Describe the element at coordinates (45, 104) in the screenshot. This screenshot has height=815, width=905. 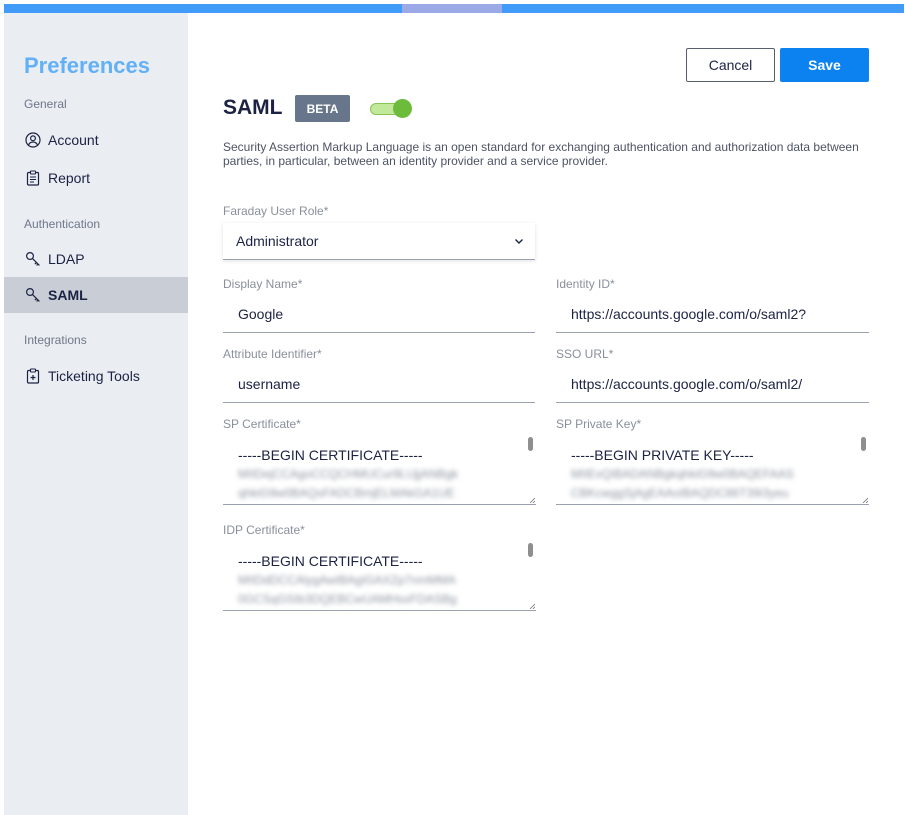
I see `section-general: General` at that location.